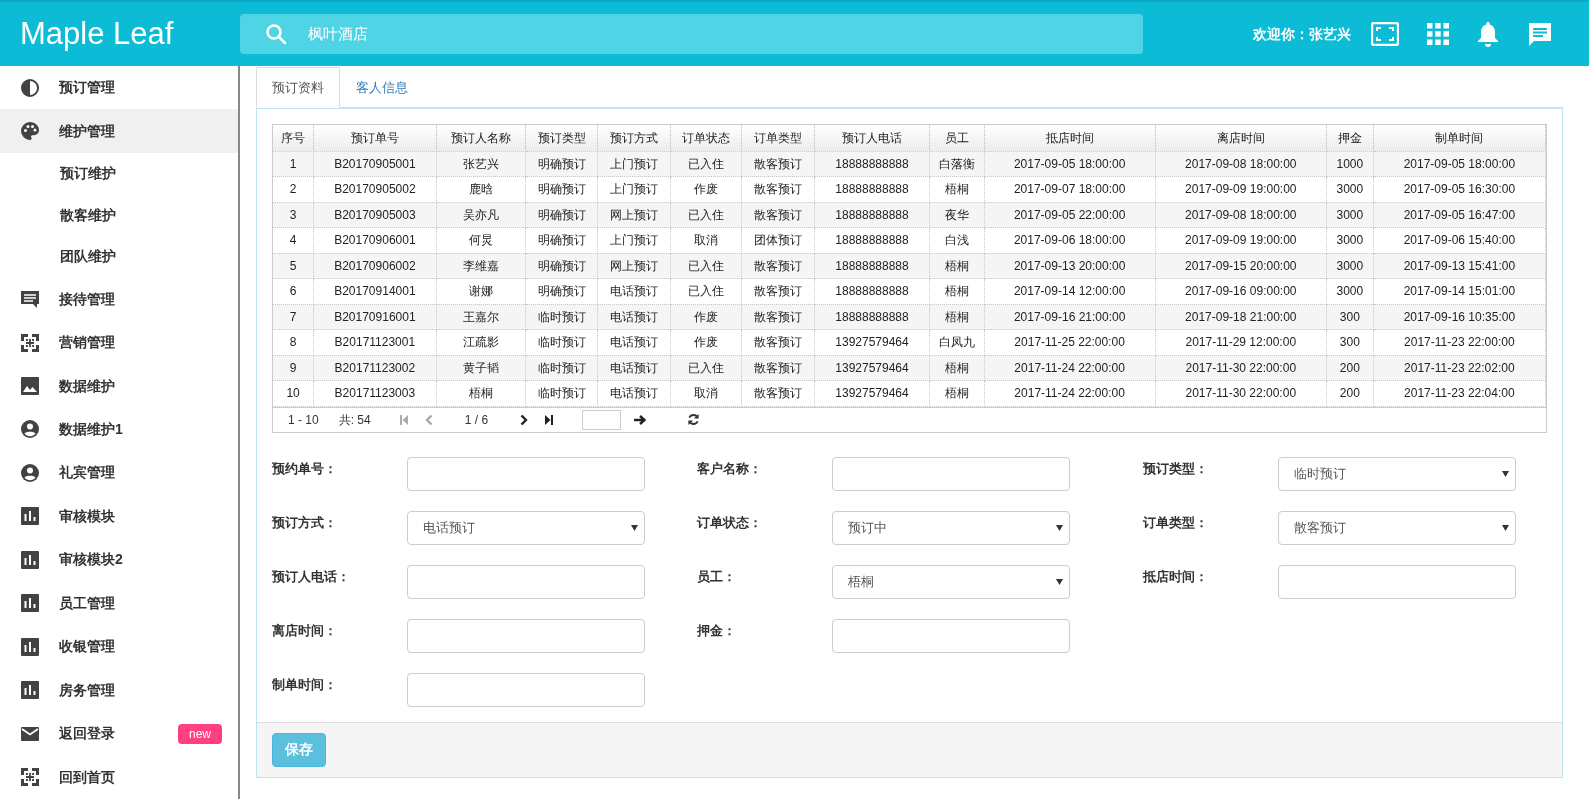  I want to click on sidebar-item: 房务管理, so click(119, 690).